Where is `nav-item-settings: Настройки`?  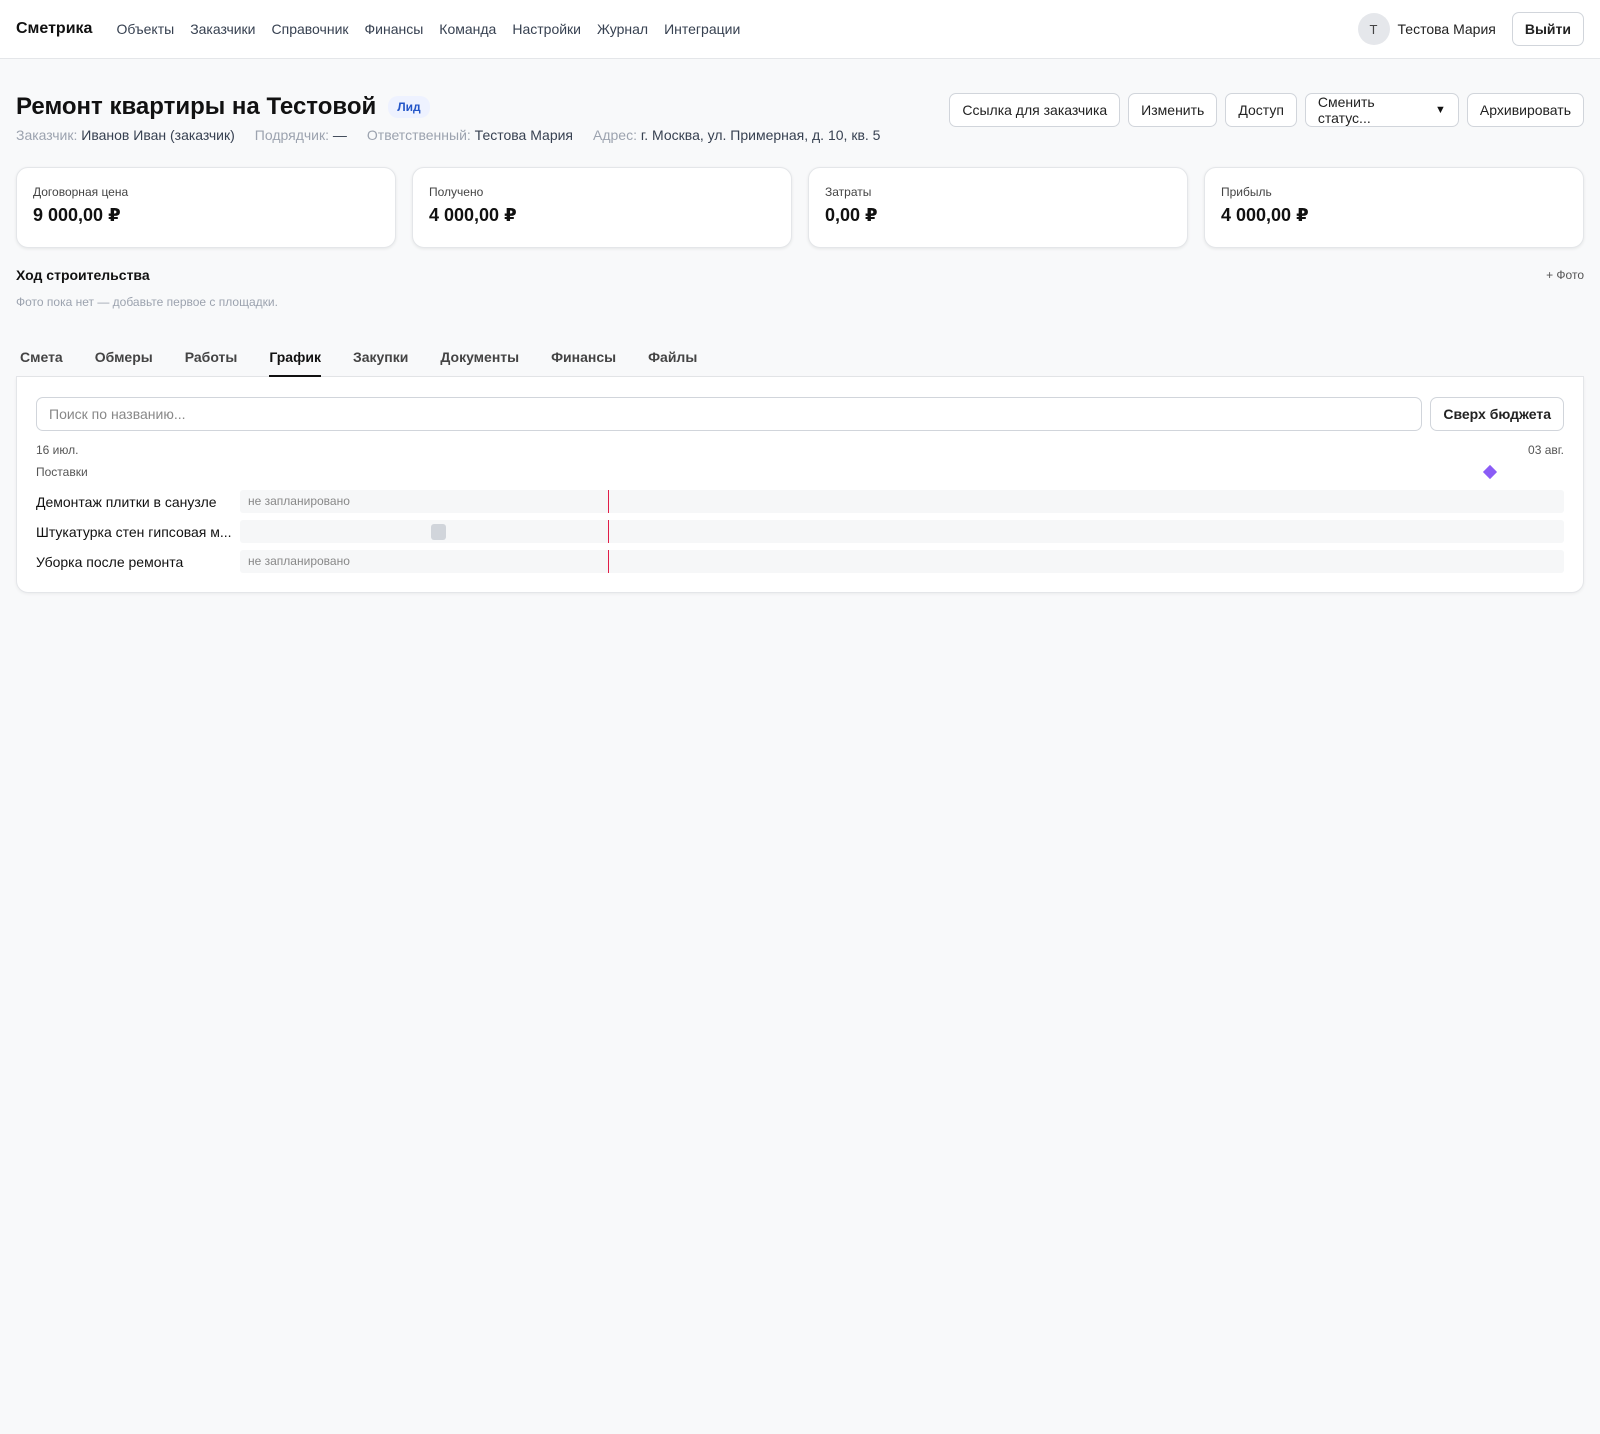 nav-item-settings: Настройки is located at coordinates (546, 29).